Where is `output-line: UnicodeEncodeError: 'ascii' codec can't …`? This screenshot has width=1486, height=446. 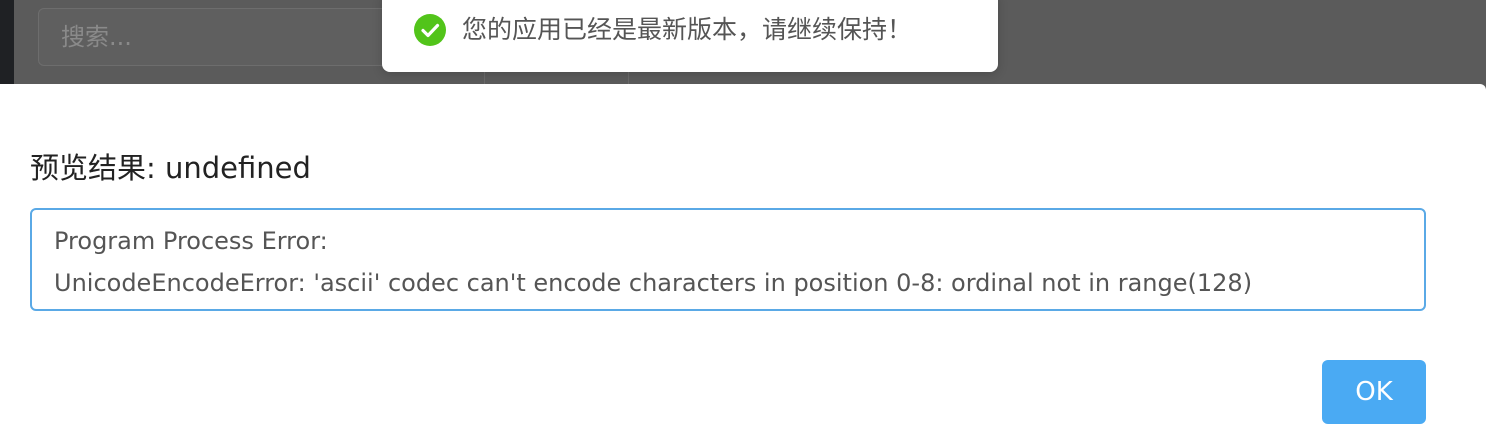 output-line: UnicodeEncodeError: 'ascii' codec can't … is located at coordinates (653, 283).